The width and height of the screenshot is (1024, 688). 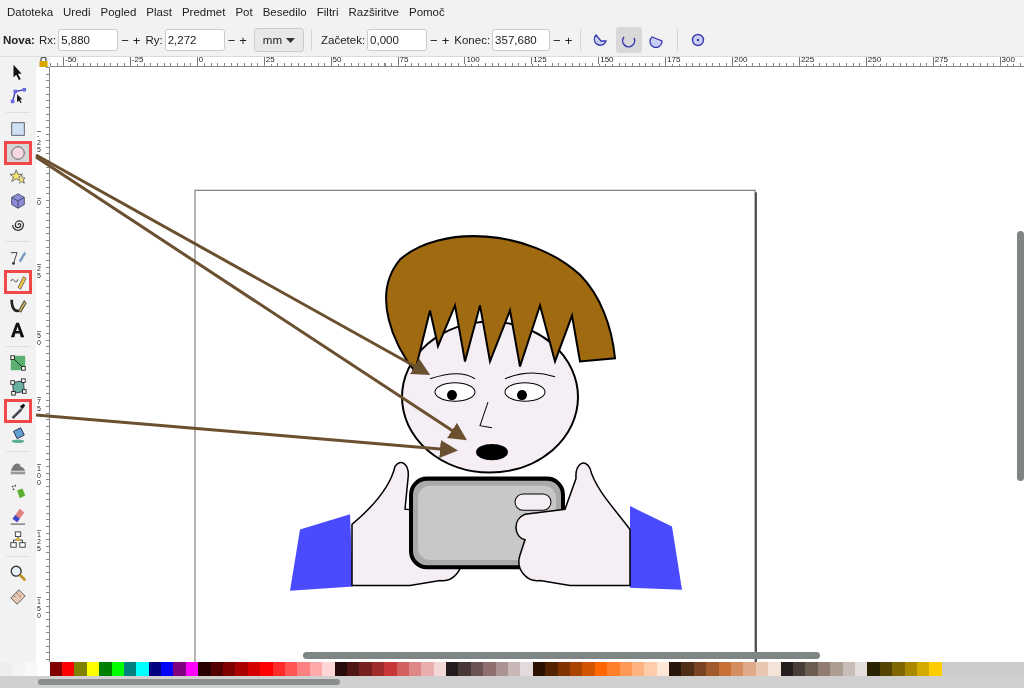 What do you see at coordinates (18, 129) in the screenshot?
I see `rectangle-icon` at bounding box center [18, 129].